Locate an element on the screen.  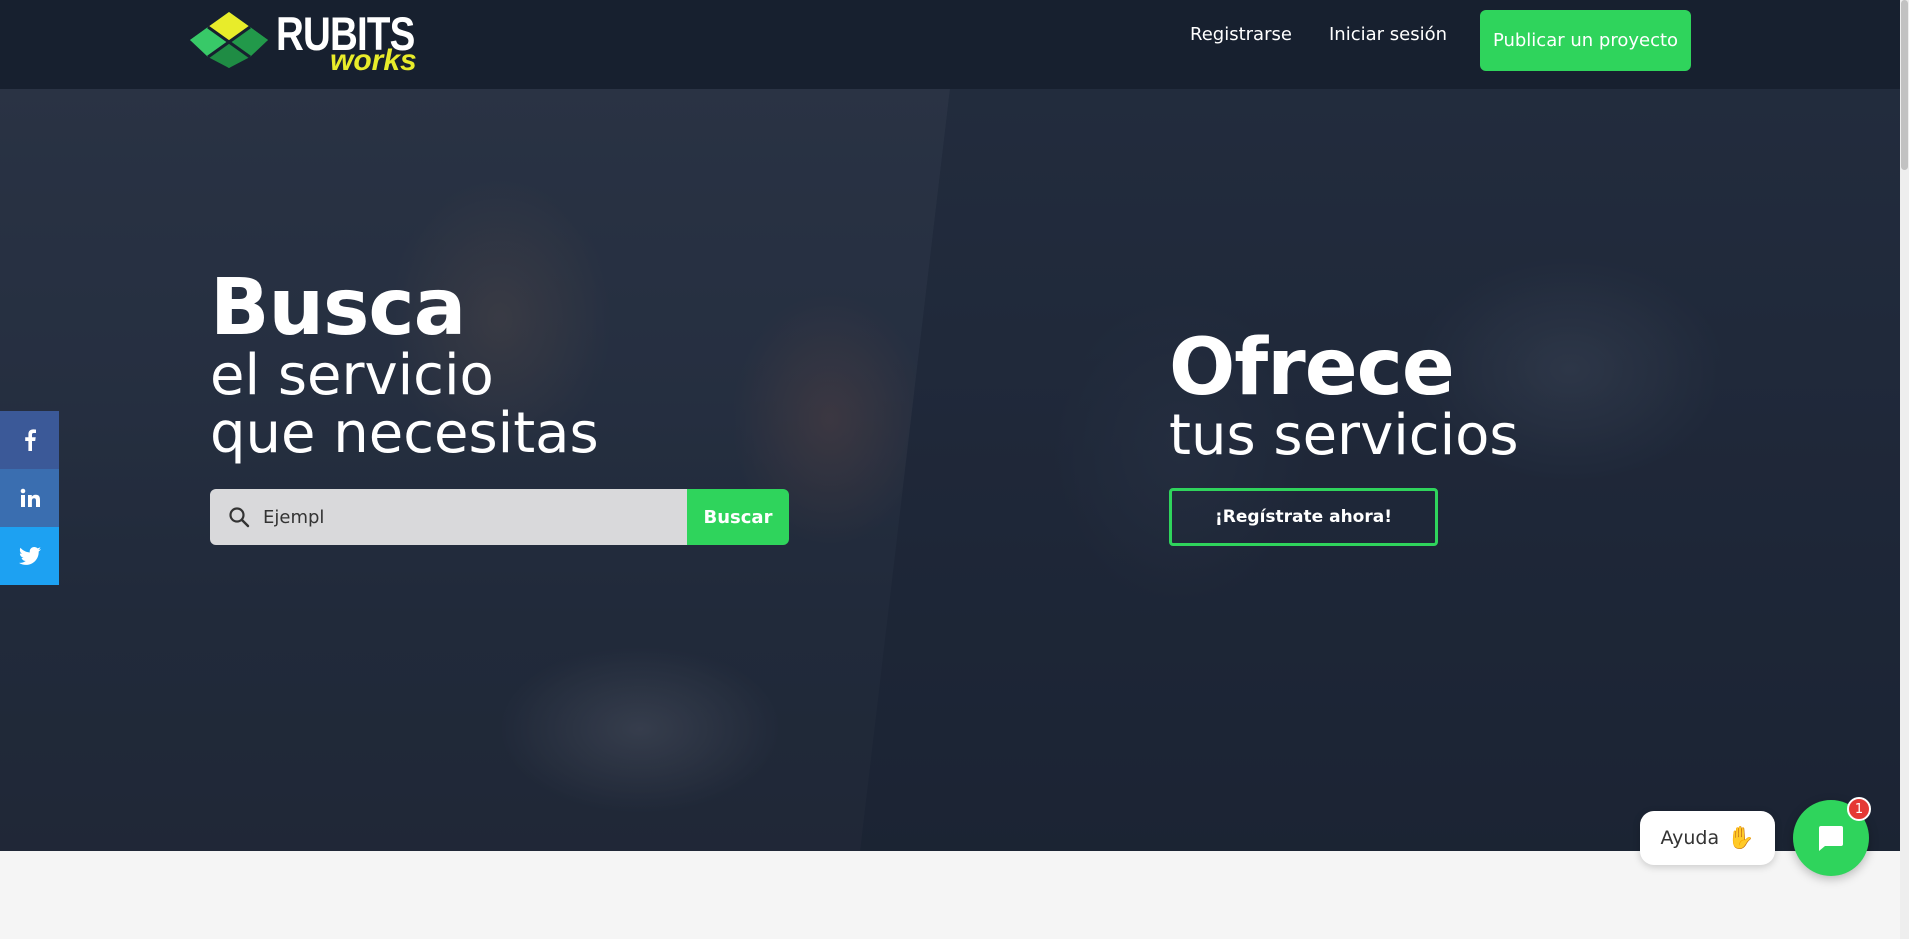
facebook-icon is located at coordinates (30, 440).